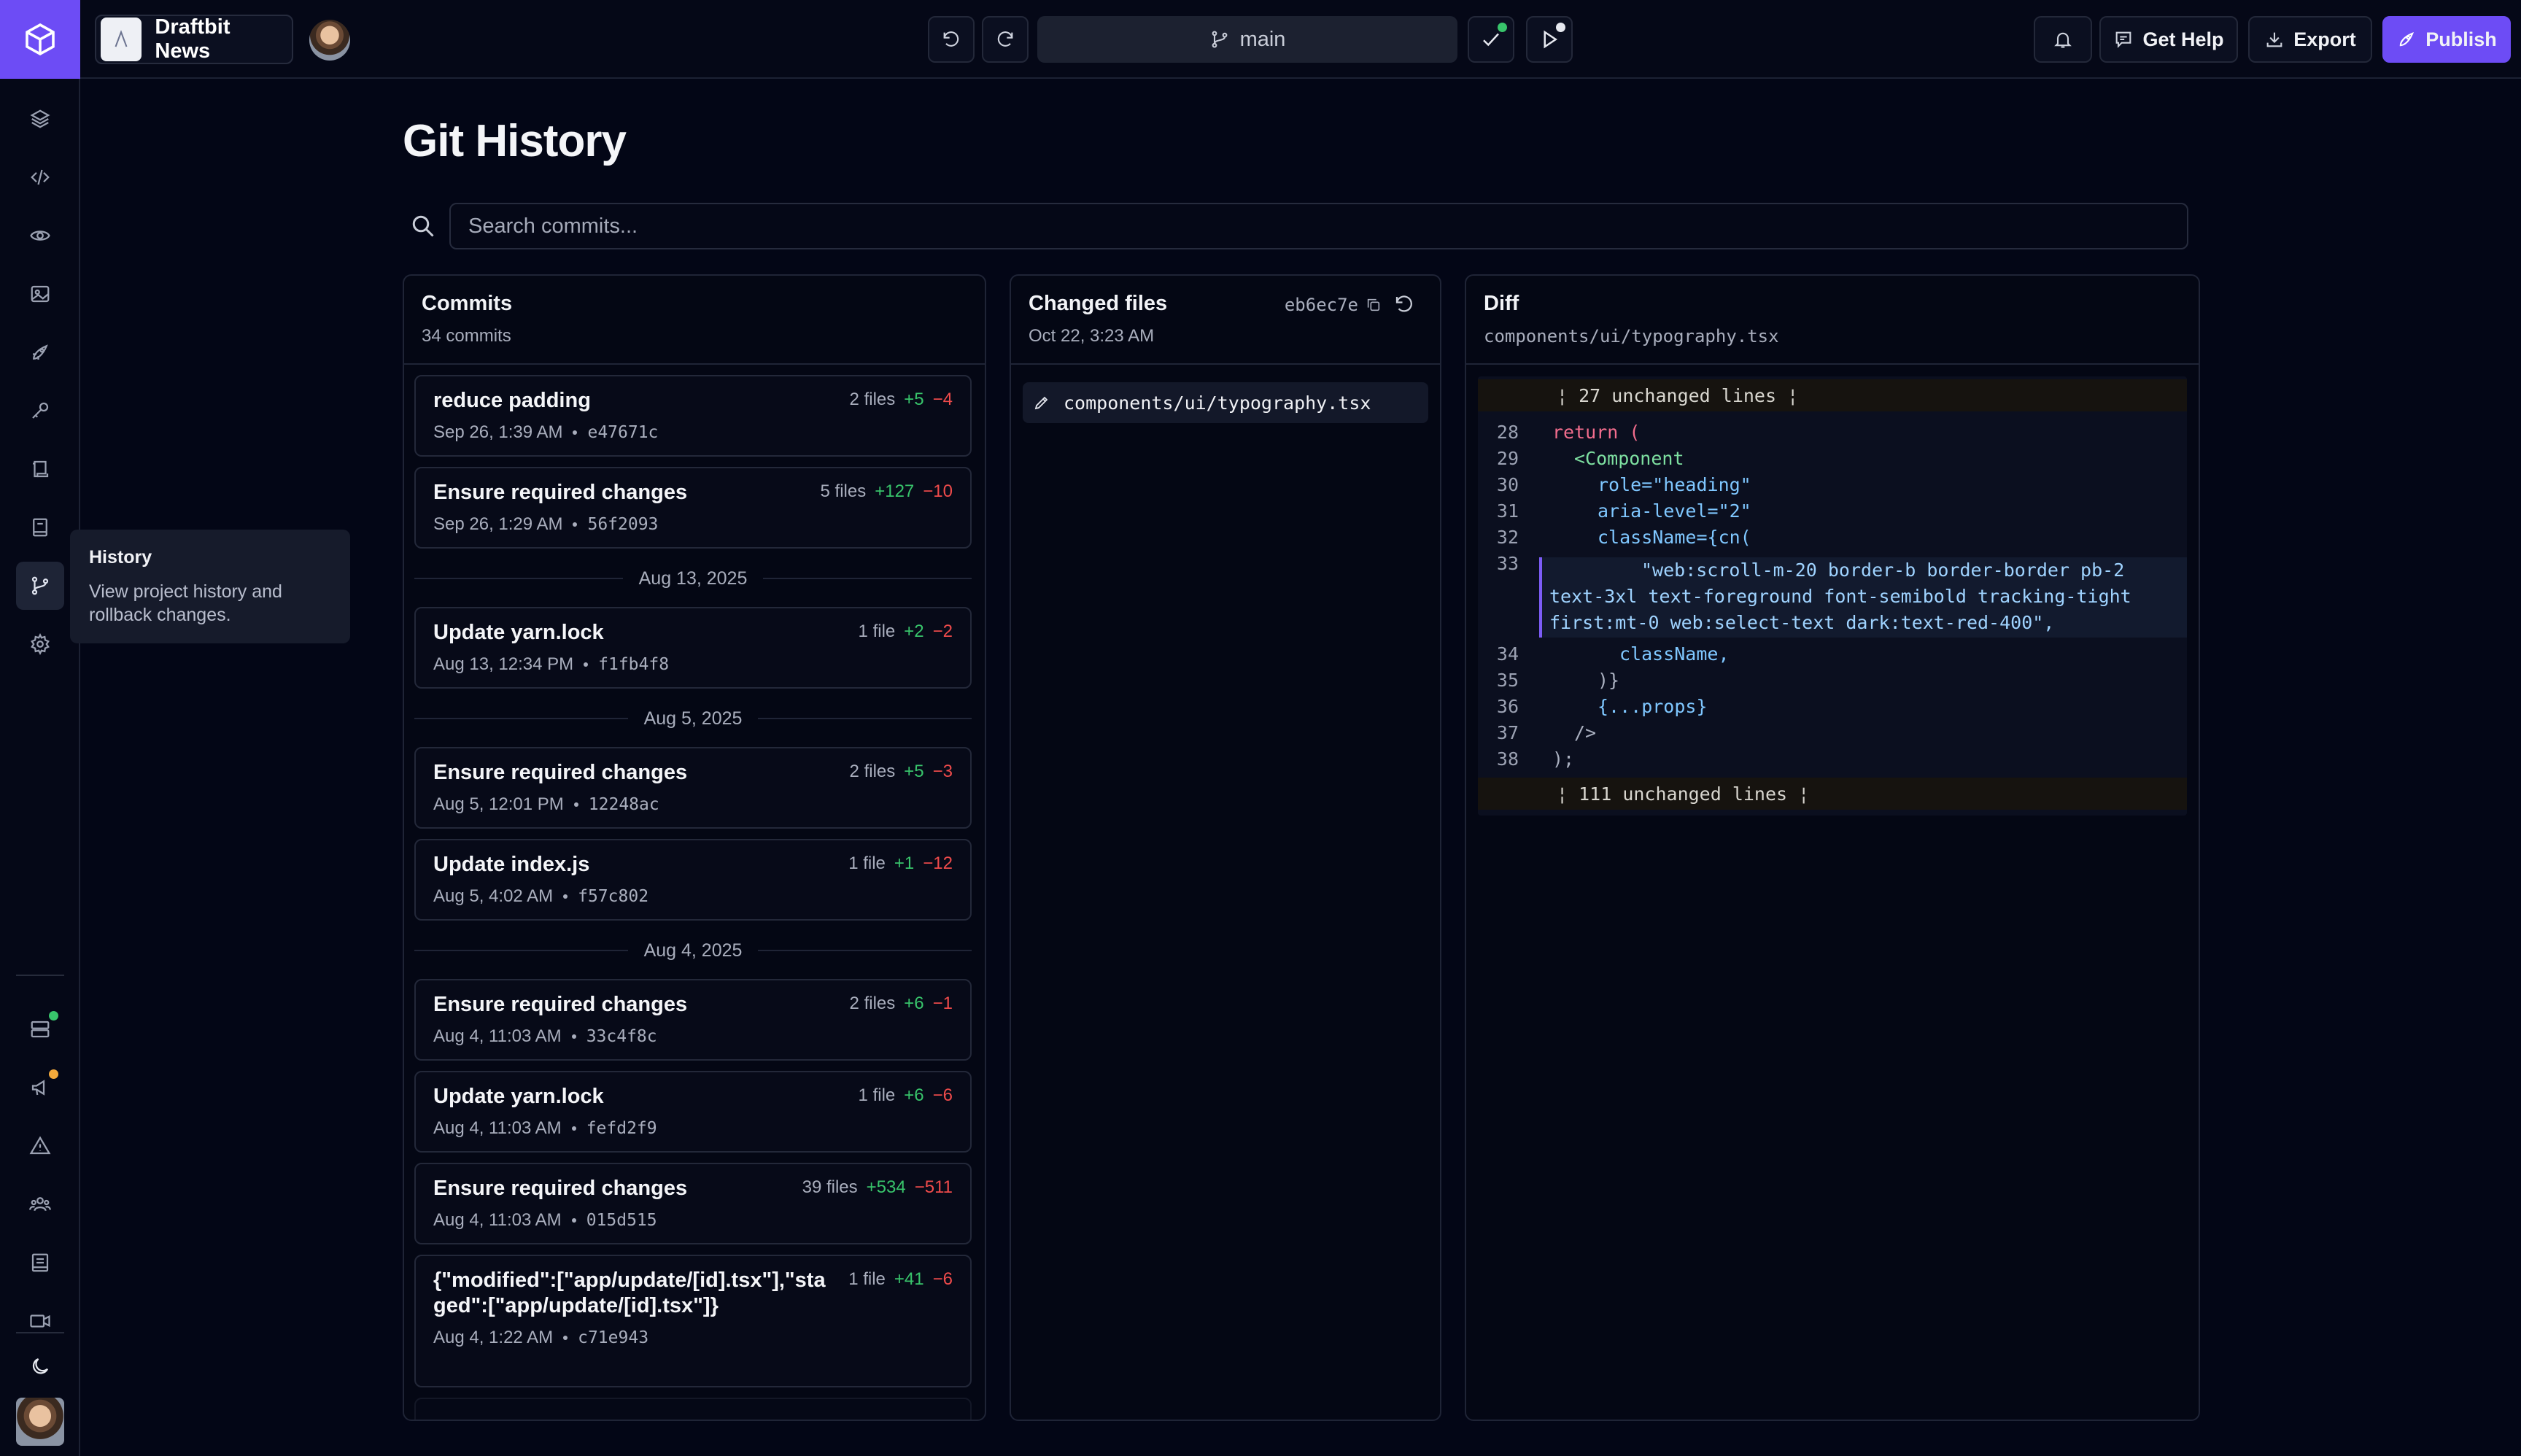 The height and width of the screenshot is (1456, 2521). I want to click on diff-line: 36 {...props}, so click(1832, 706).